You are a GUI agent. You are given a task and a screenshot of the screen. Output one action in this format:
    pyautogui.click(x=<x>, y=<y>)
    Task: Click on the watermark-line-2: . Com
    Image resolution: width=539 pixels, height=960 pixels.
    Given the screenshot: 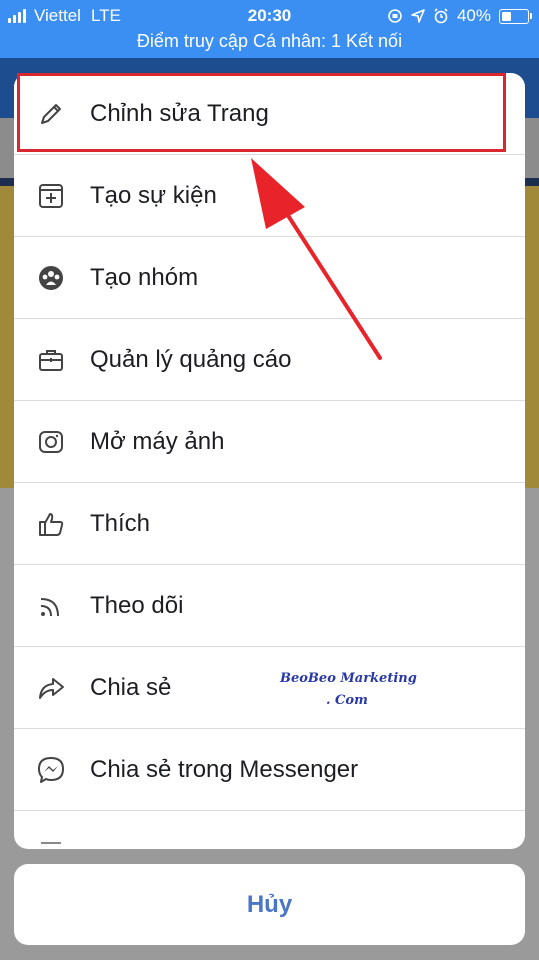 What is the action you would take?
    pyautogui.click(x=347, y=700)
    